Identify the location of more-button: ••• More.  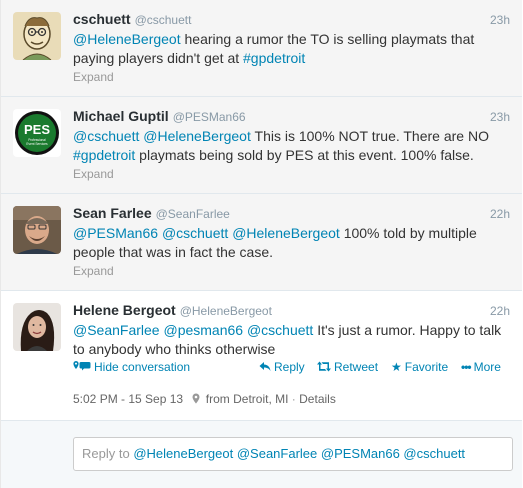
(481, 367).